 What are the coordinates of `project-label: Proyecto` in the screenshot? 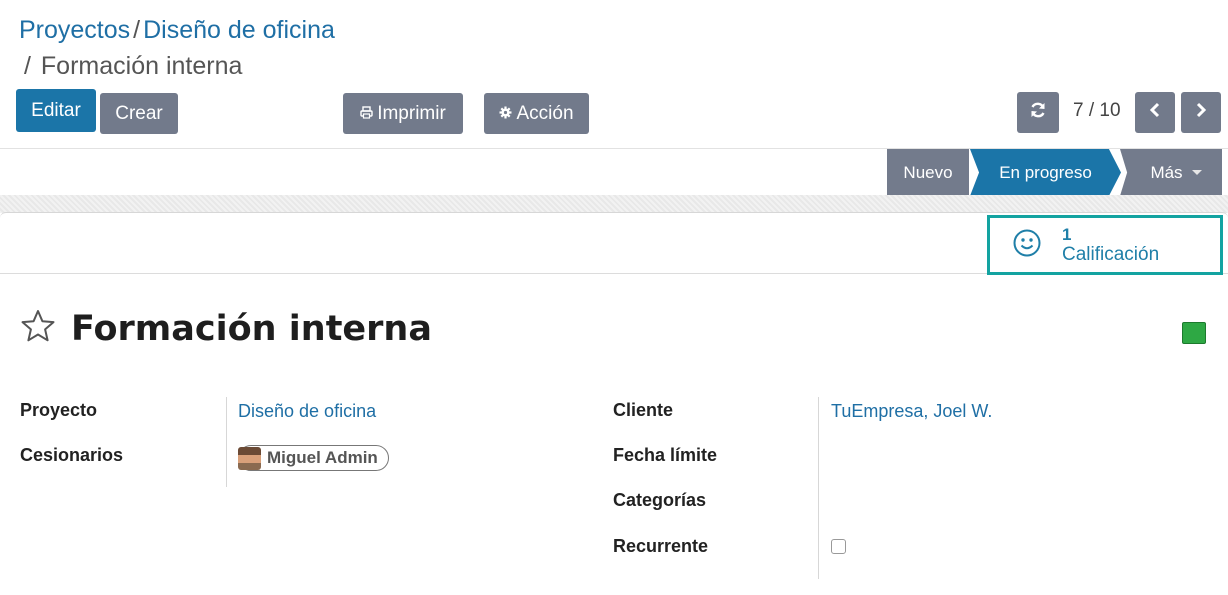 It's located at (59, 410).